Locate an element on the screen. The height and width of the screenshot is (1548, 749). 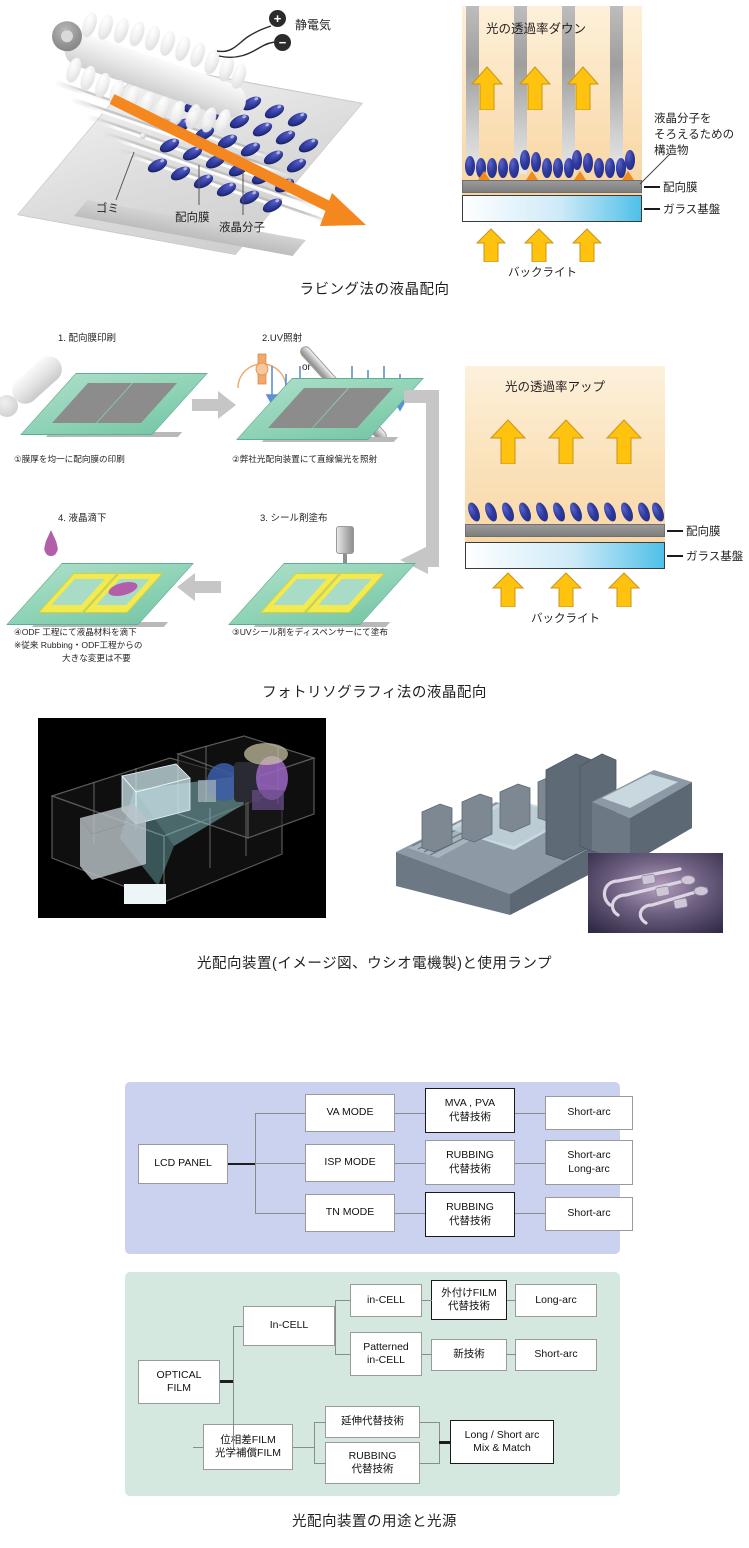
photo-equipment-concept is located at coordinates (182, 818).